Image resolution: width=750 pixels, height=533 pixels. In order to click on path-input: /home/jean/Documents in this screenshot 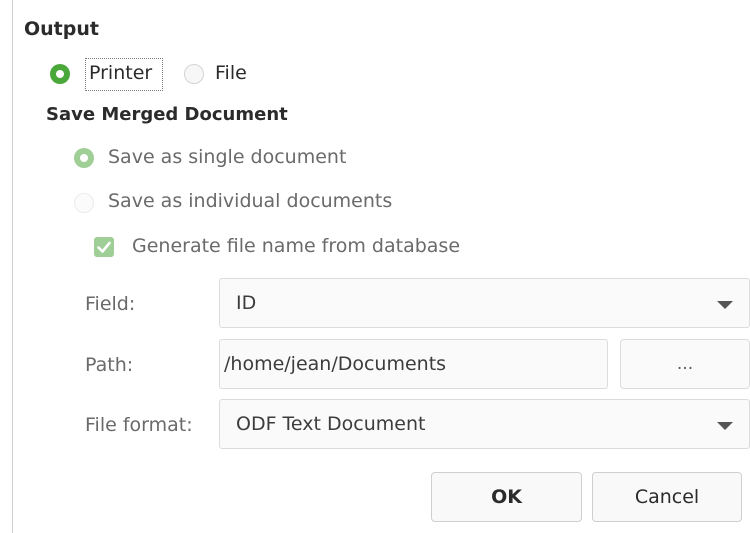, I will do `click(413, 364)`.